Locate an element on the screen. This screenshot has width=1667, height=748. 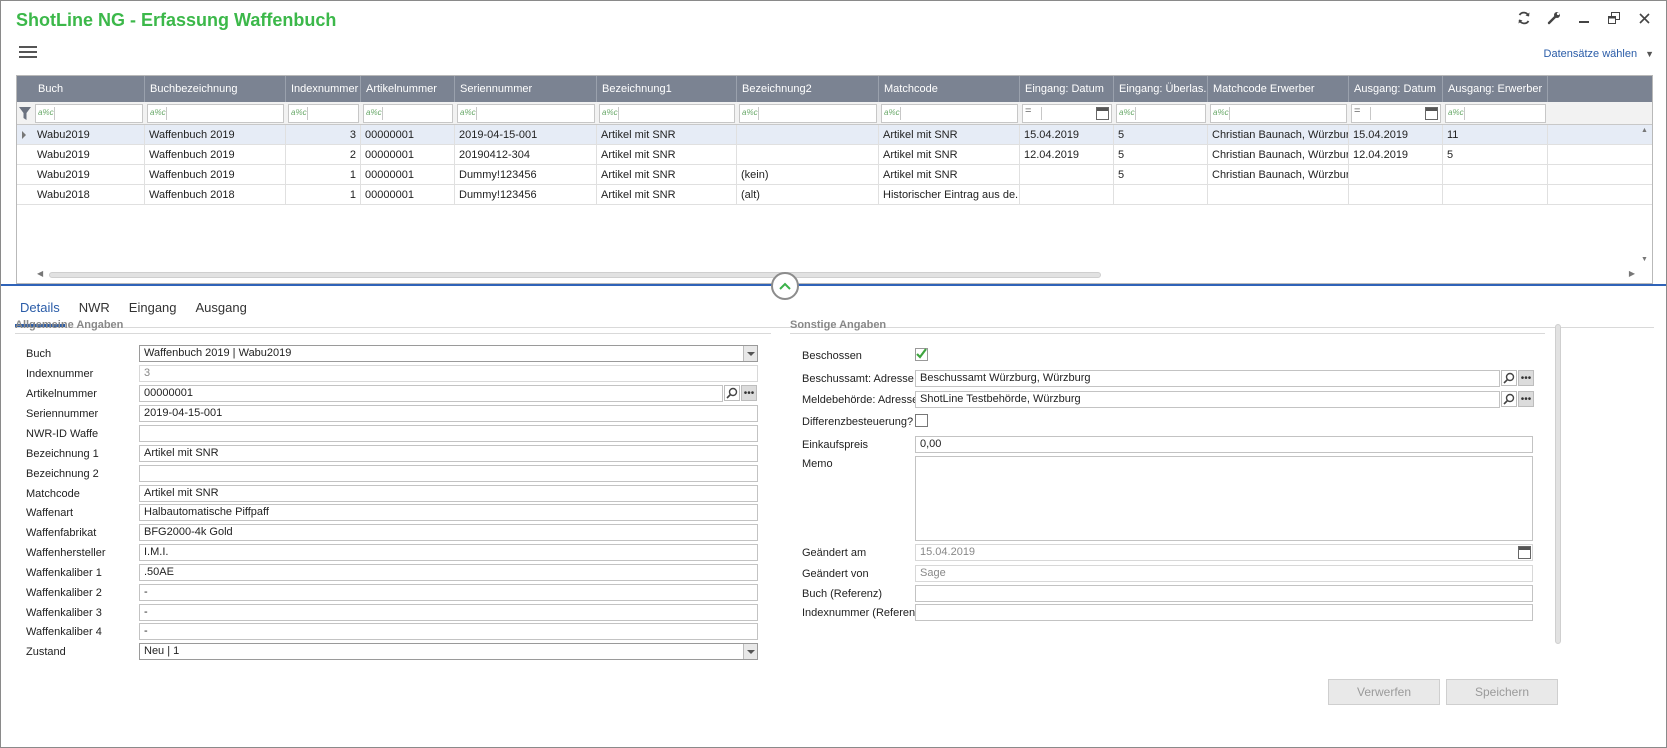
column-header: Matchcode Erwerber is located at coordinates (1278, 89).